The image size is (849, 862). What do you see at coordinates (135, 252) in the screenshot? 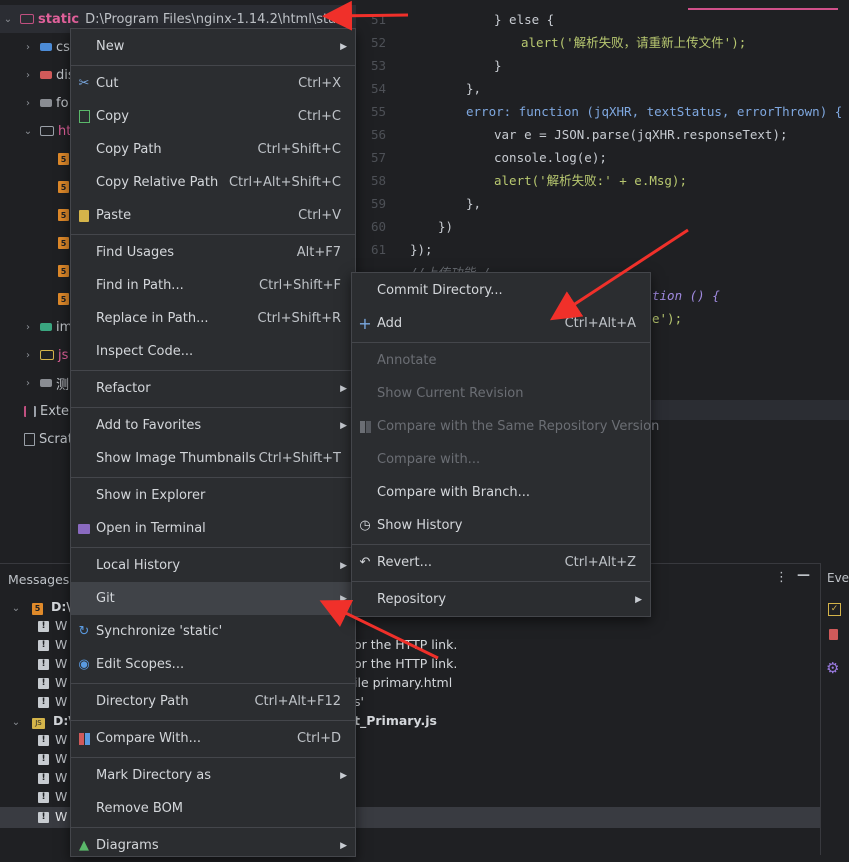
I see `menu-item-label: Find Usages` at bounding box center [135, 252].